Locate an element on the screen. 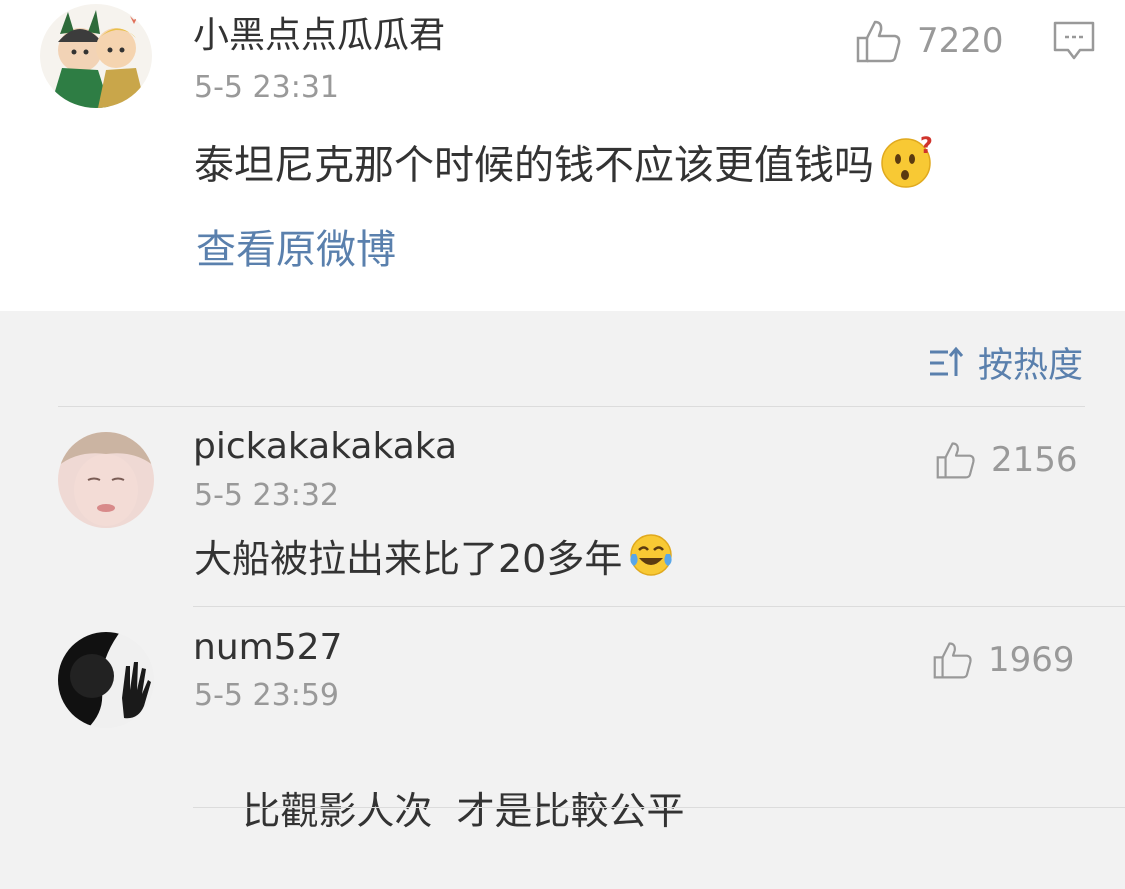 Image resolution: width=1125 pixels, height=889 pixels. comment-timestamp: 5-5 23:59 is located at coordinates (266, 695).